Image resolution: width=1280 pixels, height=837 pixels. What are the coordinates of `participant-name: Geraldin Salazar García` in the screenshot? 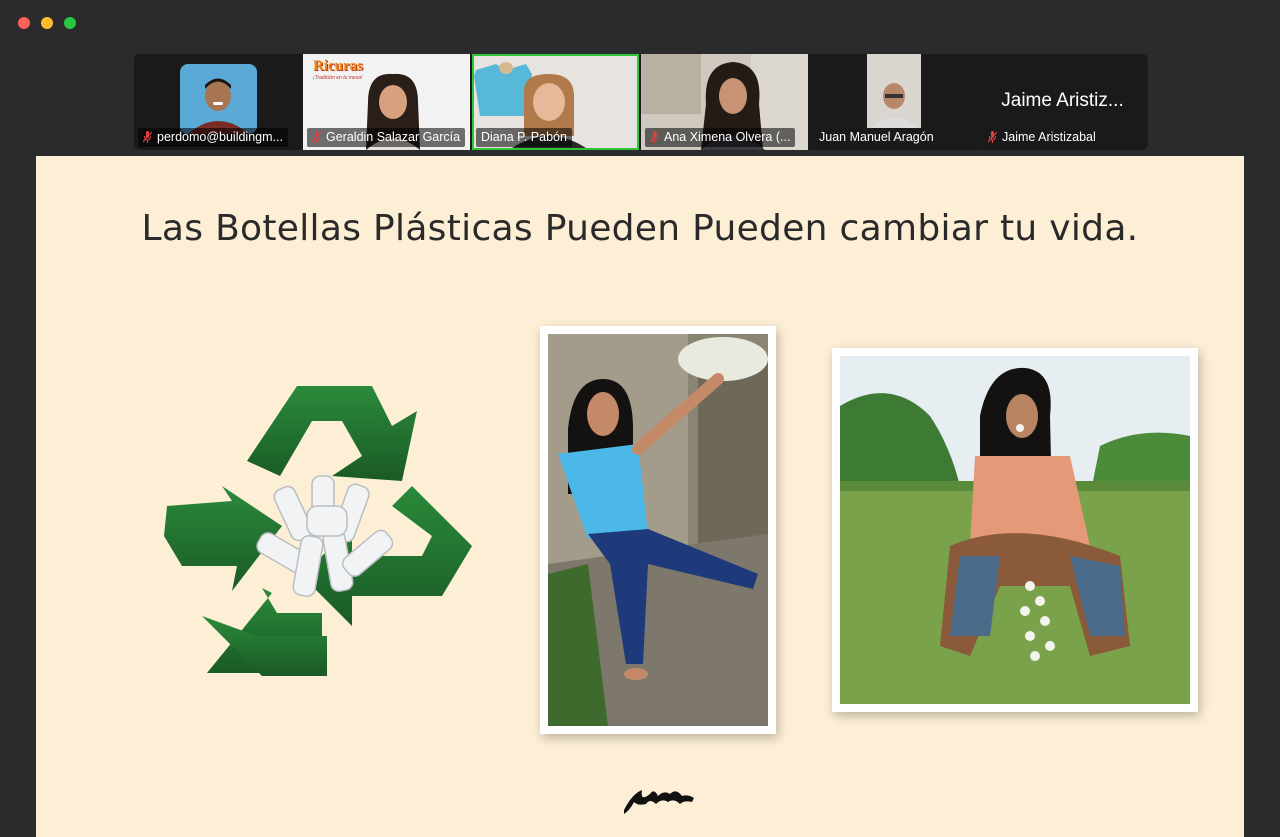 It's located at (386, 137).